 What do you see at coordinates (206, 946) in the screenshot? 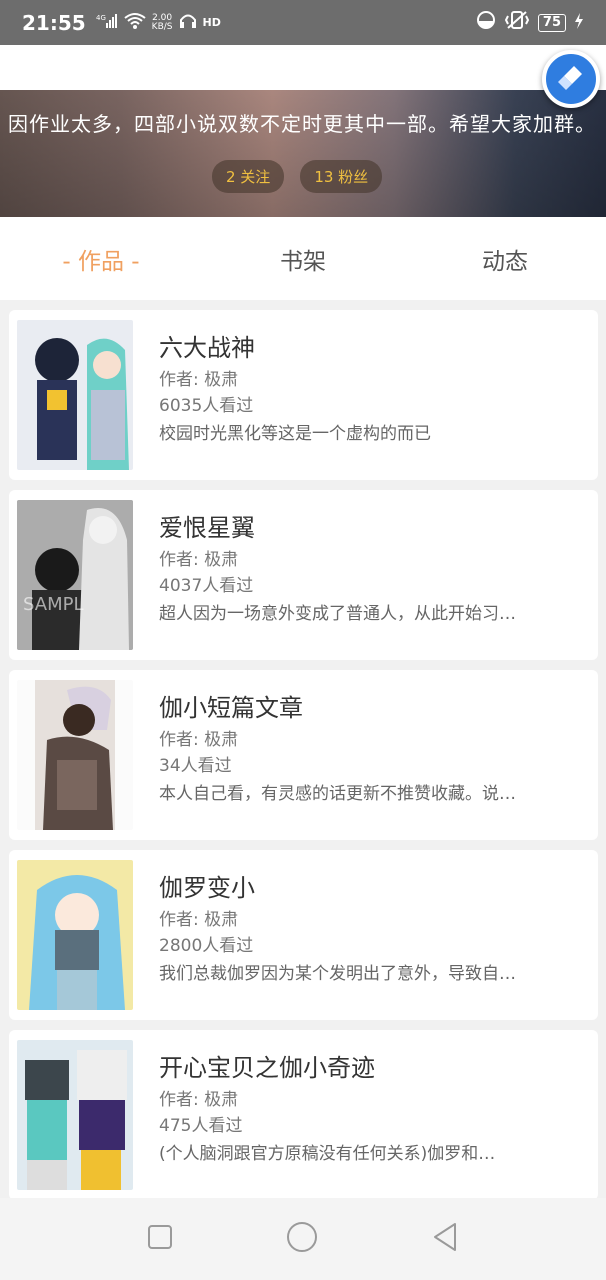
I see `work-views: 2800人看过` at bounding box center [206, 946].